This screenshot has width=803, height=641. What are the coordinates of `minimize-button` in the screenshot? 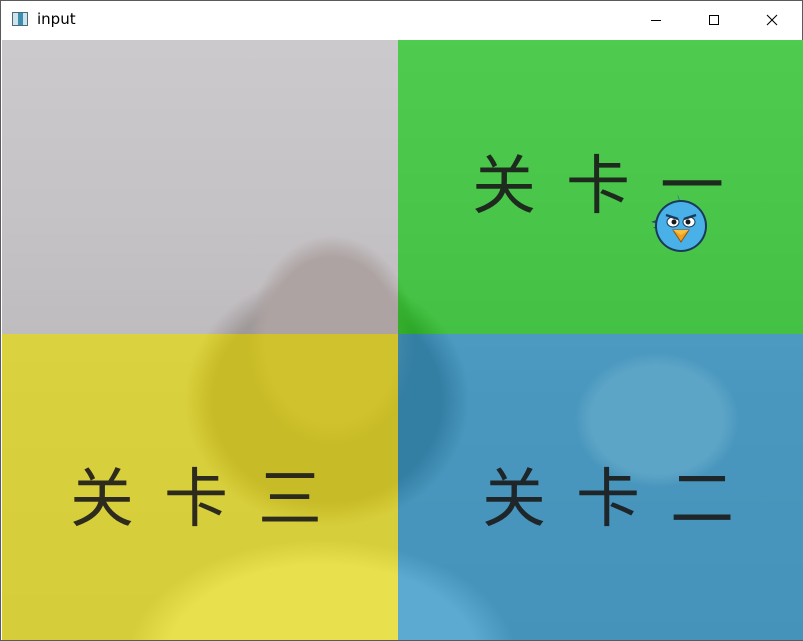 It's located at (656, 20).